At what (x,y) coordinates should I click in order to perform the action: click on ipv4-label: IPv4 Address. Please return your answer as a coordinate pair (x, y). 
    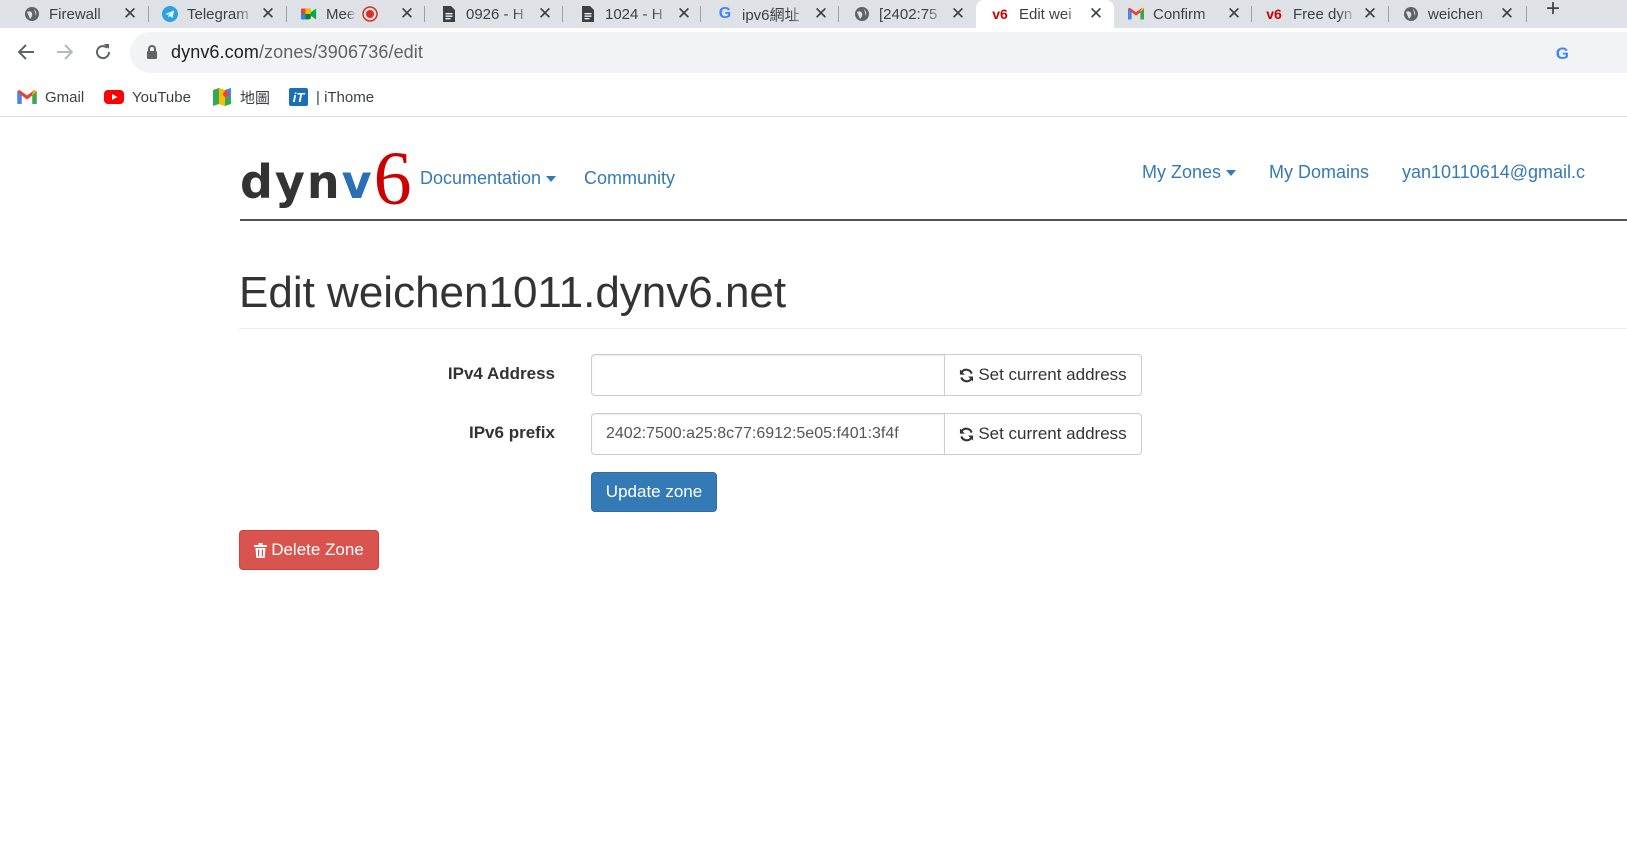
    Looking at the image, I should click on (501, 373).